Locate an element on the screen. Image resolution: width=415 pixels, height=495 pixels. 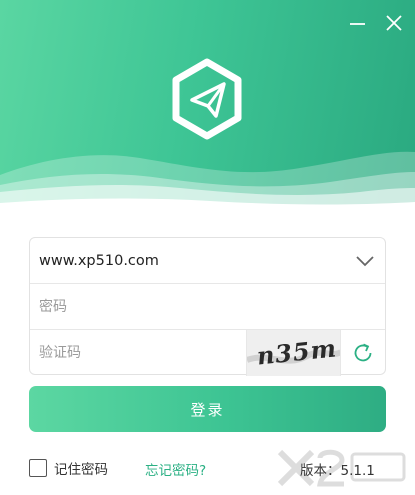
remember-checkbox is located at coordinates (38, 468).